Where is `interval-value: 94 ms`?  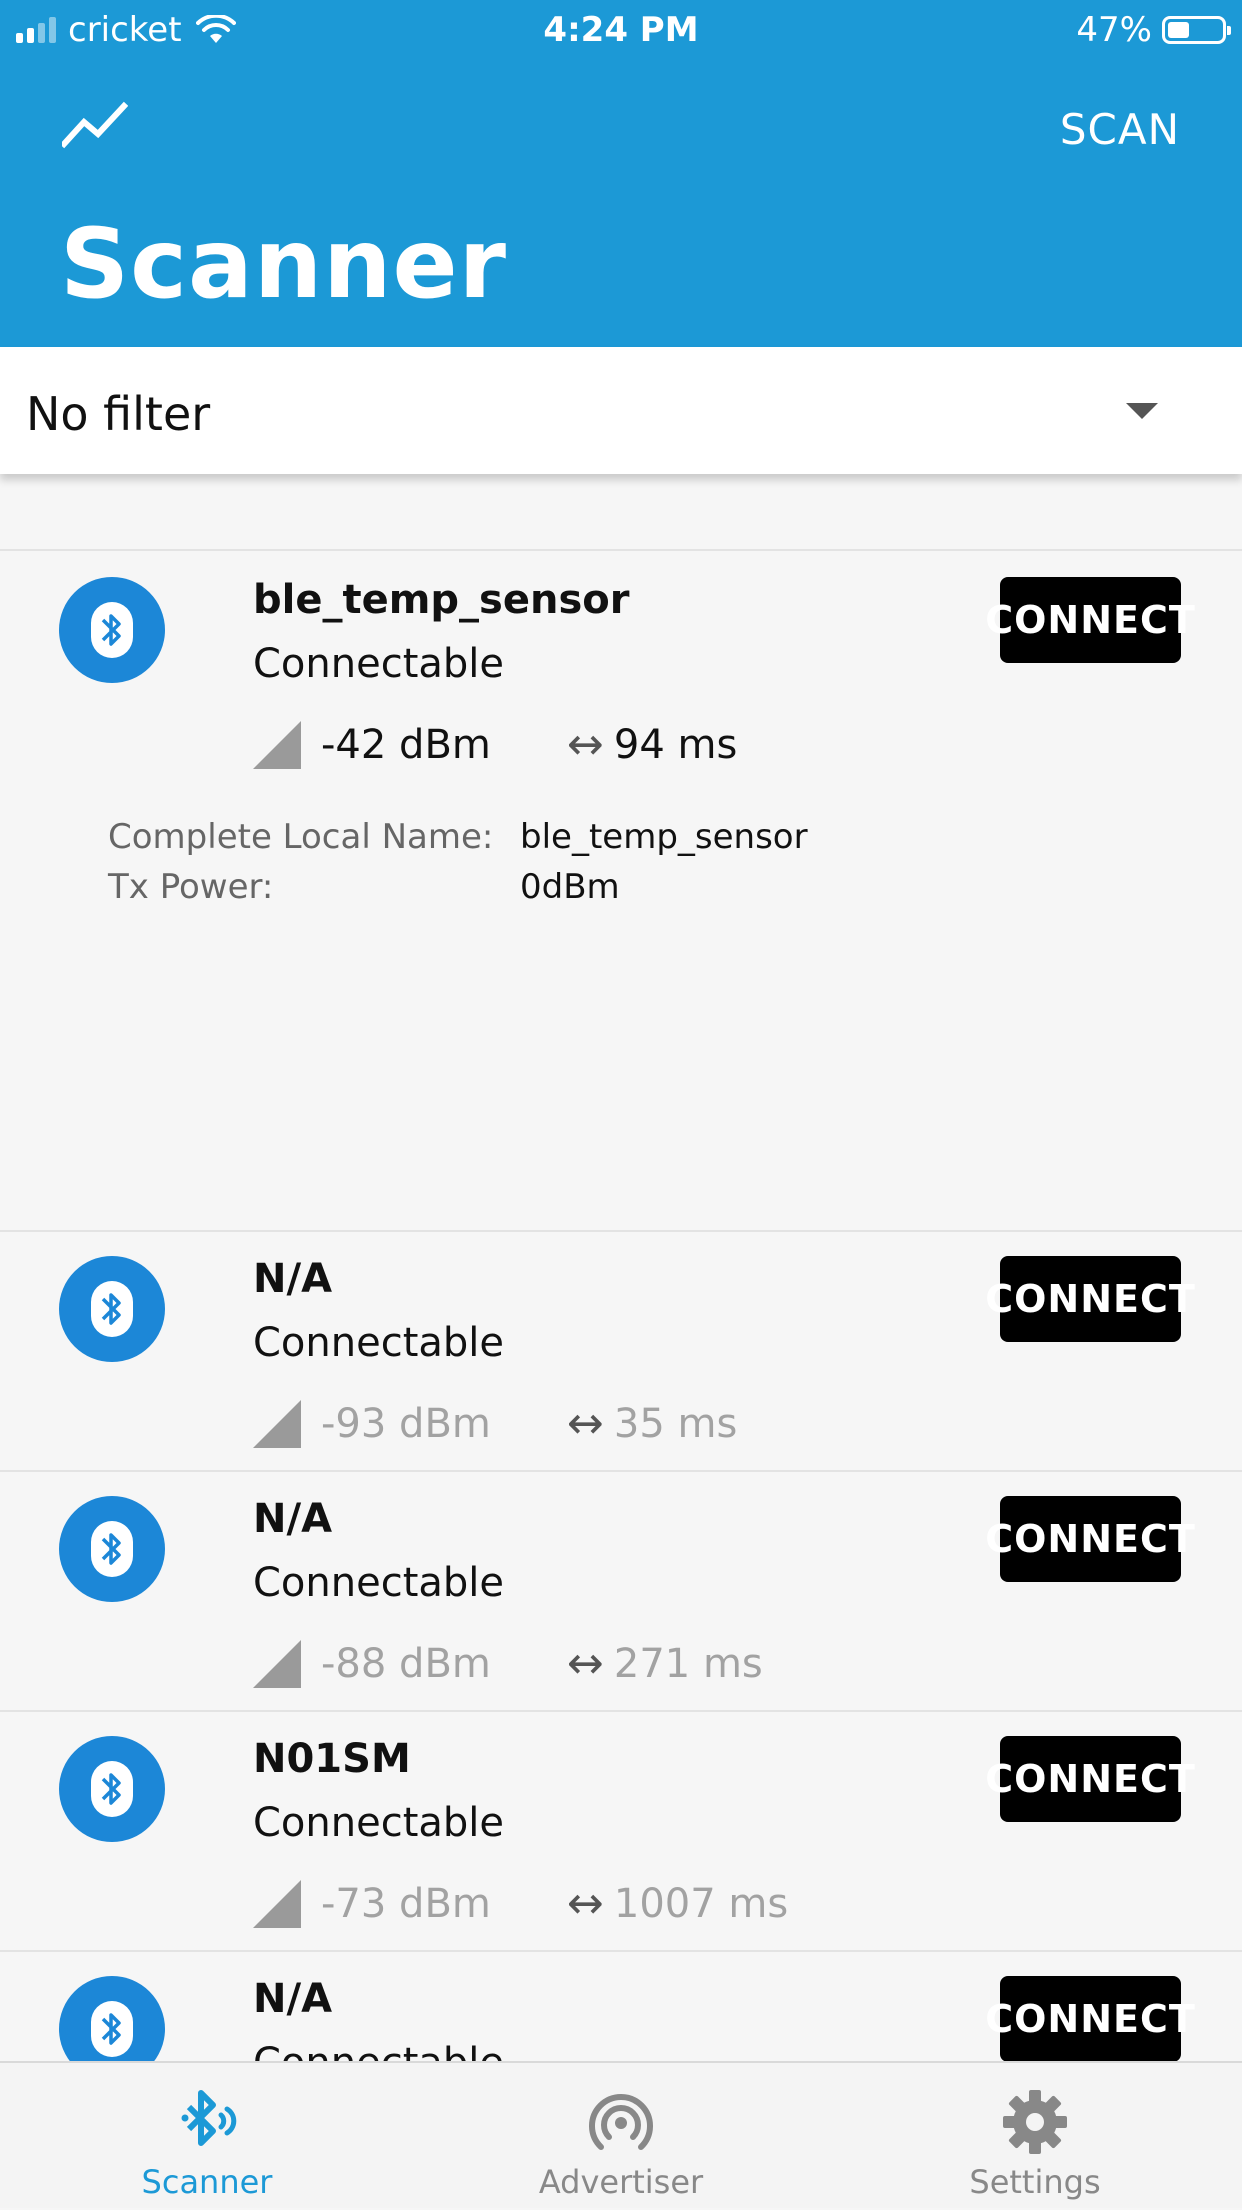 interval-value: 94 ms is located at coordinates (675, 744).